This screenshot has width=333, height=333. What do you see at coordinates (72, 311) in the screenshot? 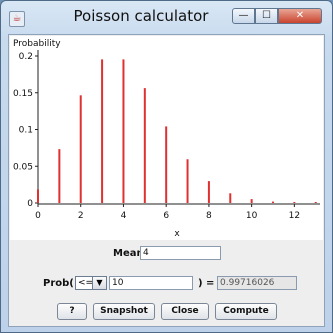
I see `help-button: ?` at bounding box center [72, 311].